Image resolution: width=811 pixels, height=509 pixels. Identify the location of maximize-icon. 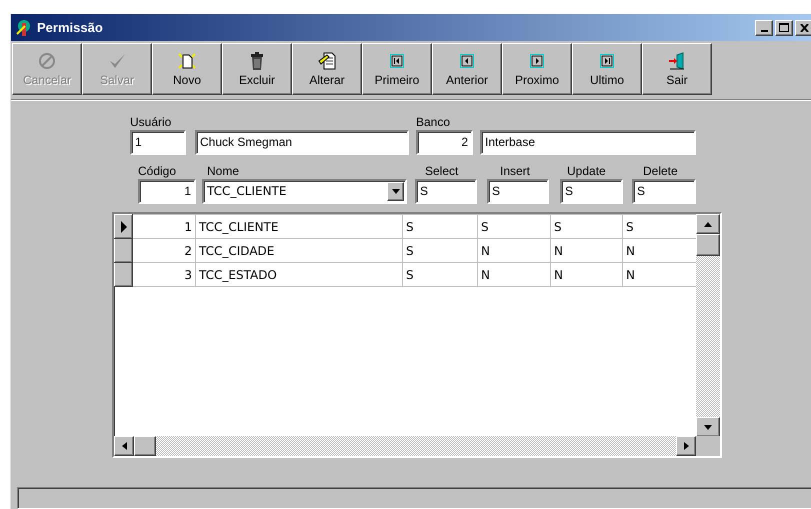
(784, 27).